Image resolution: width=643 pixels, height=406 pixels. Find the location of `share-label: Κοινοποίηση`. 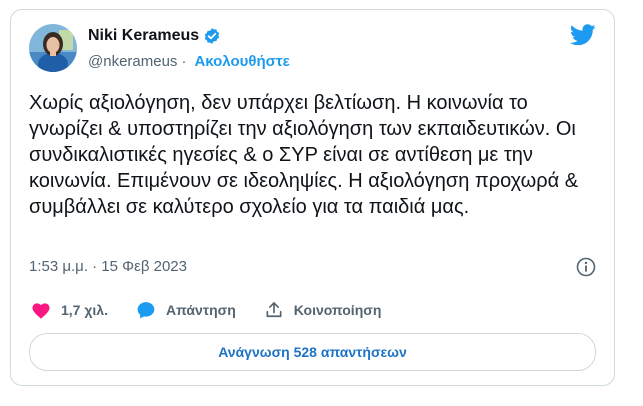

share-label: Κοινοποίηση is located at coordinates (337, 310).